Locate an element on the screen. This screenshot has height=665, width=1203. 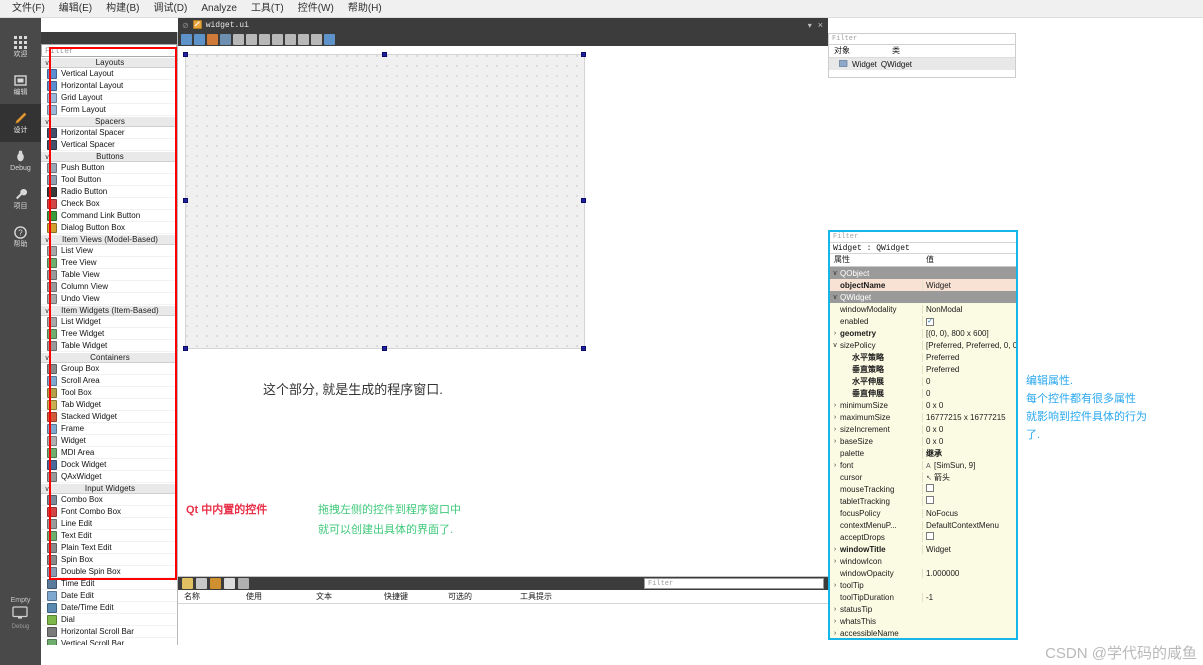
property-value: ✓ is located at coordinates (969, 321).